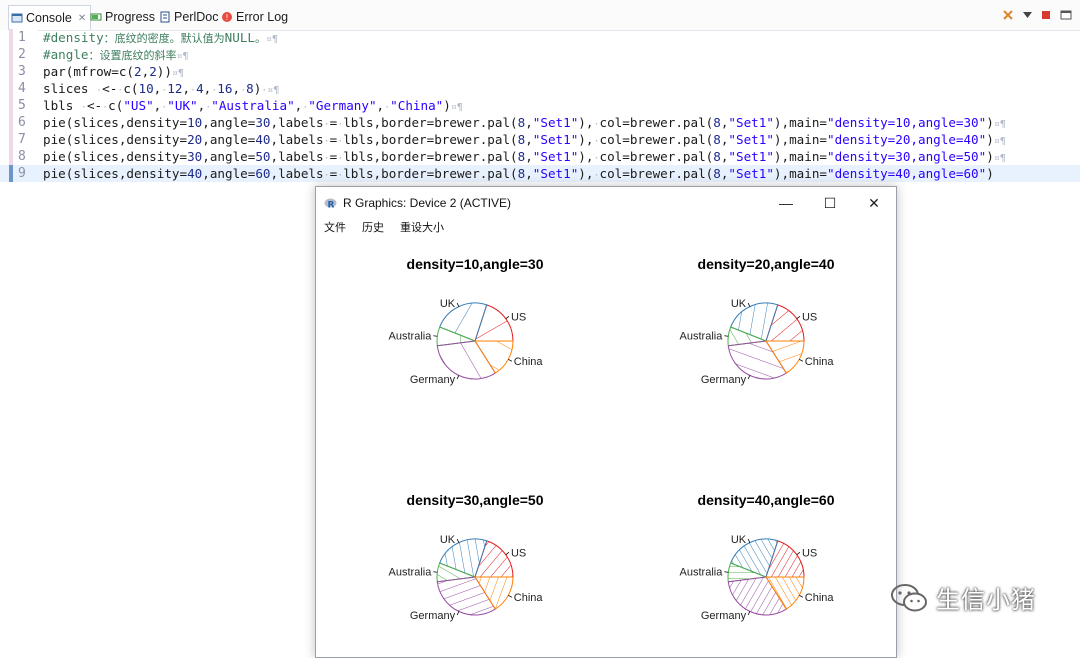 Image resolution: width=1080 pixels, height=658 pixels. What do you see at coordinates (196, 17) in the screenshot?
I see `tab-perldoc-label: PerlDoc` at bounding box center [196, 17].